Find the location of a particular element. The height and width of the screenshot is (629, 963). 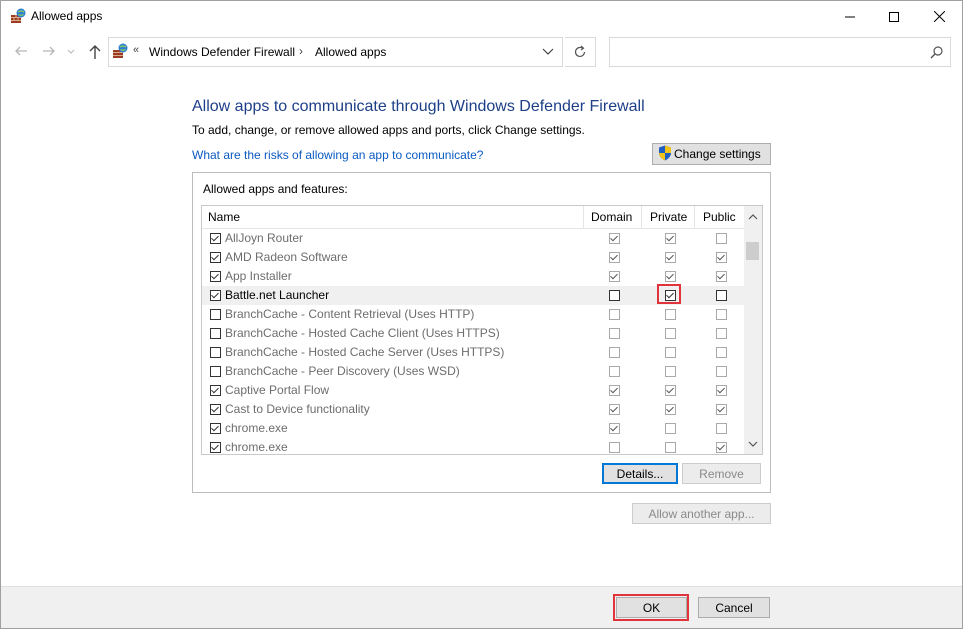

maximize-icon is located at coordinates (894, 16).